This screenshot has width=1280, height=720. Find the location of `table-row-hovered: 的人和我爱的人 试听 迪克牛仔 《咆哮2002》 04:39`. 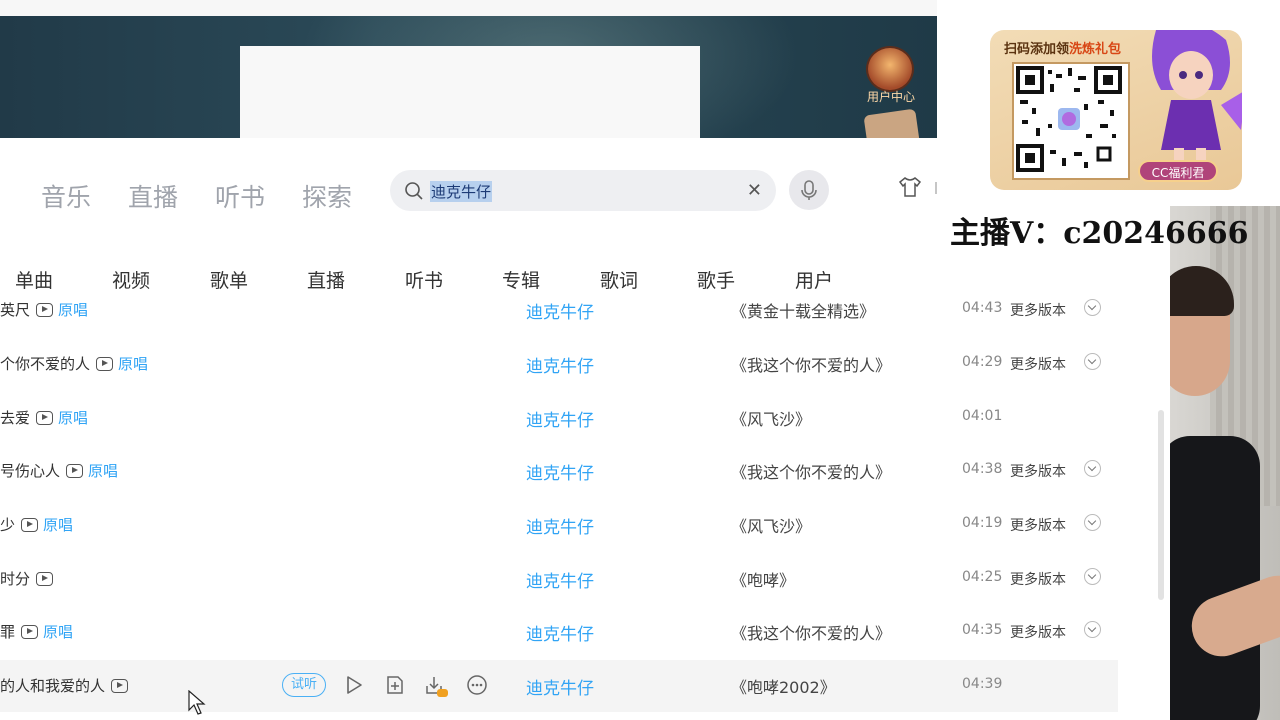

table-row-hovered: 的人和我爱的人 试听 迪克牛仔 《咆哮2002》 04:39 is located at coordinates (559, 686).